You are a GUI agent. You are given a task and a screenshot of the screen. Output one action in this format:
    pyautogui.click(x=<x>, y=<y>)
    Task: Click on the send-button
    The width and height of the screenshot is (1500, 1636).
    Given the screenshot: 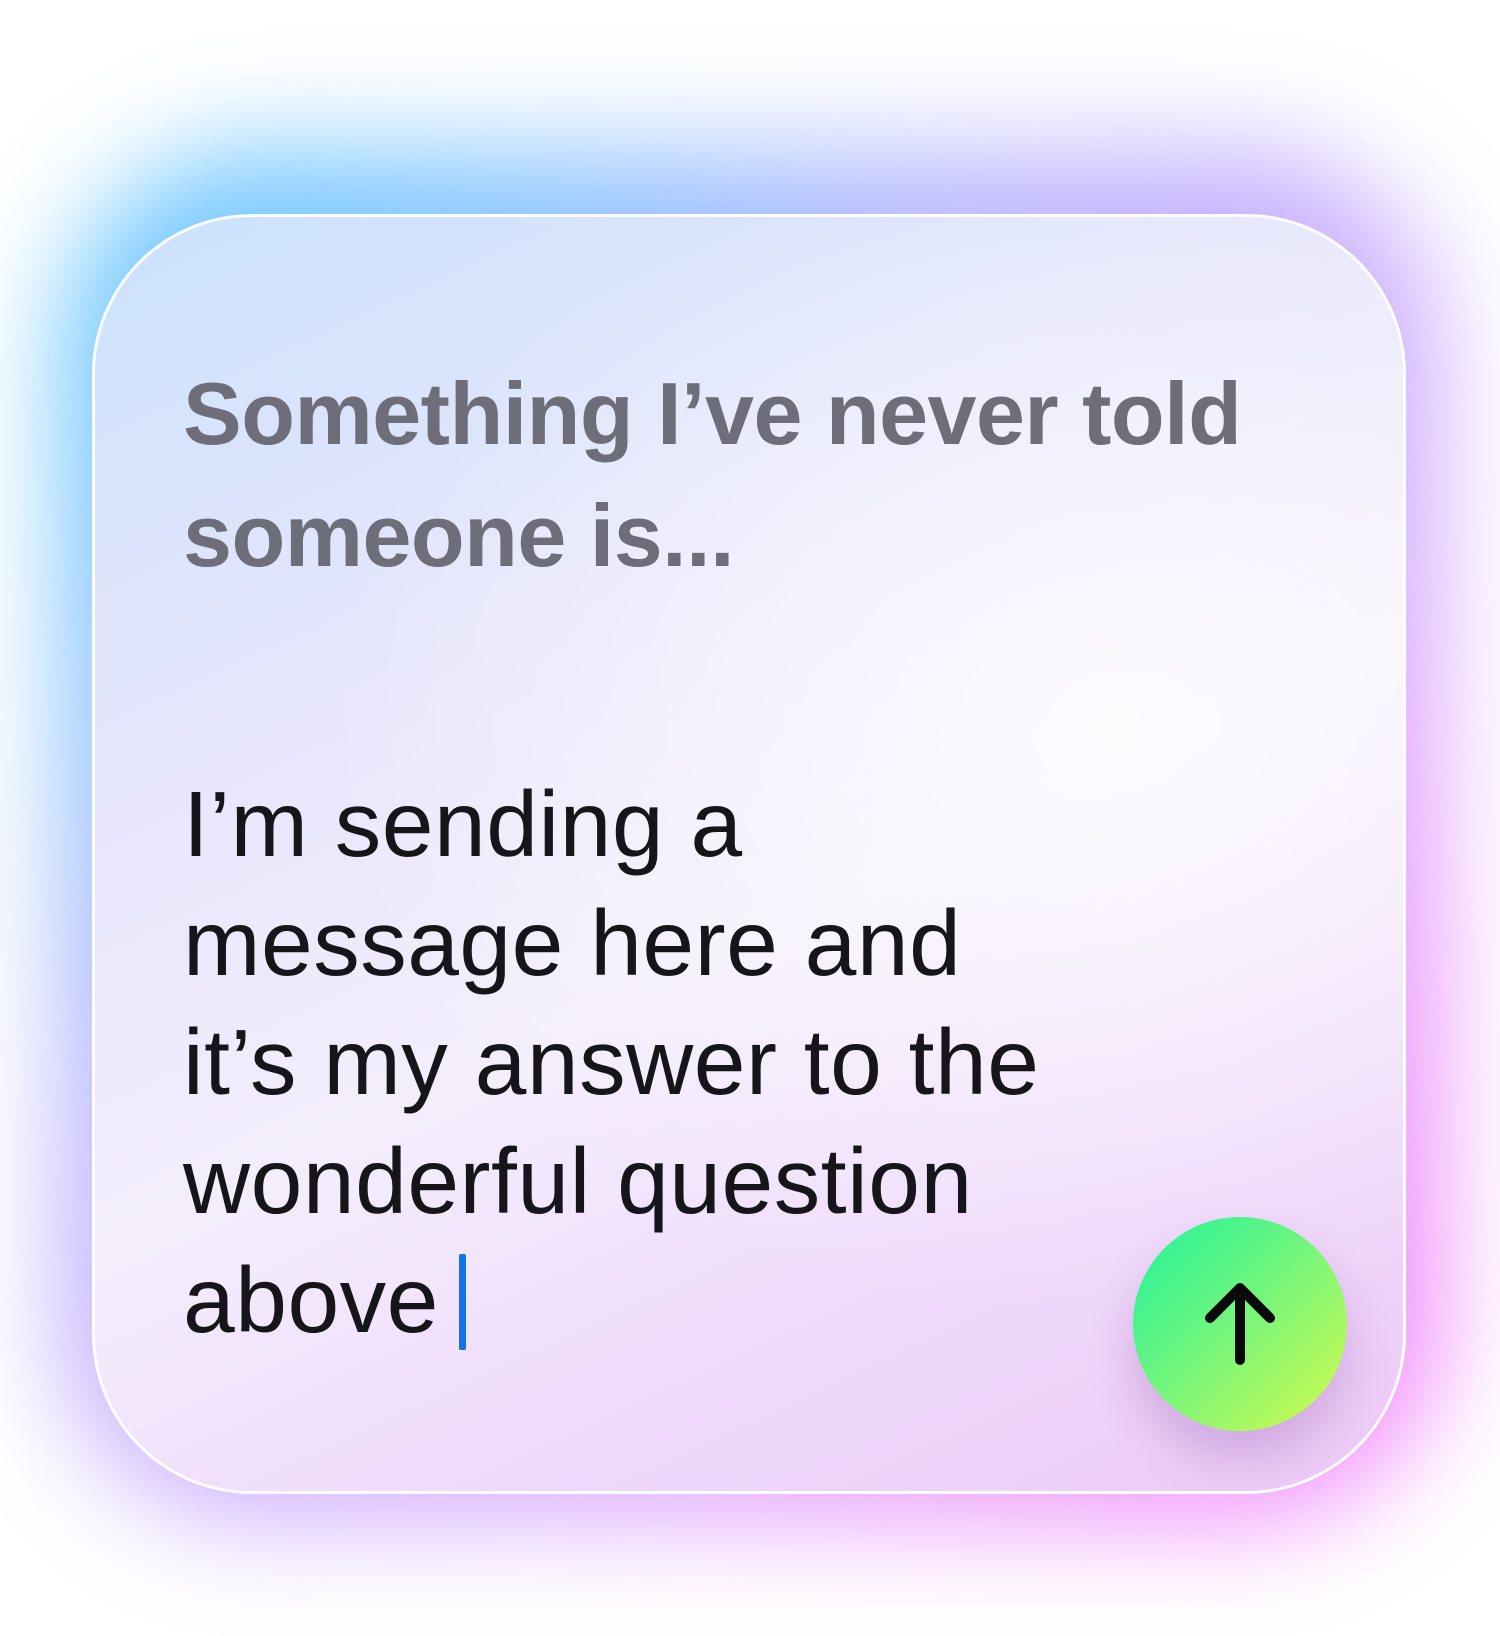 What is the action you would take?
    pyautogui.click(x=1240, y=1324)
    